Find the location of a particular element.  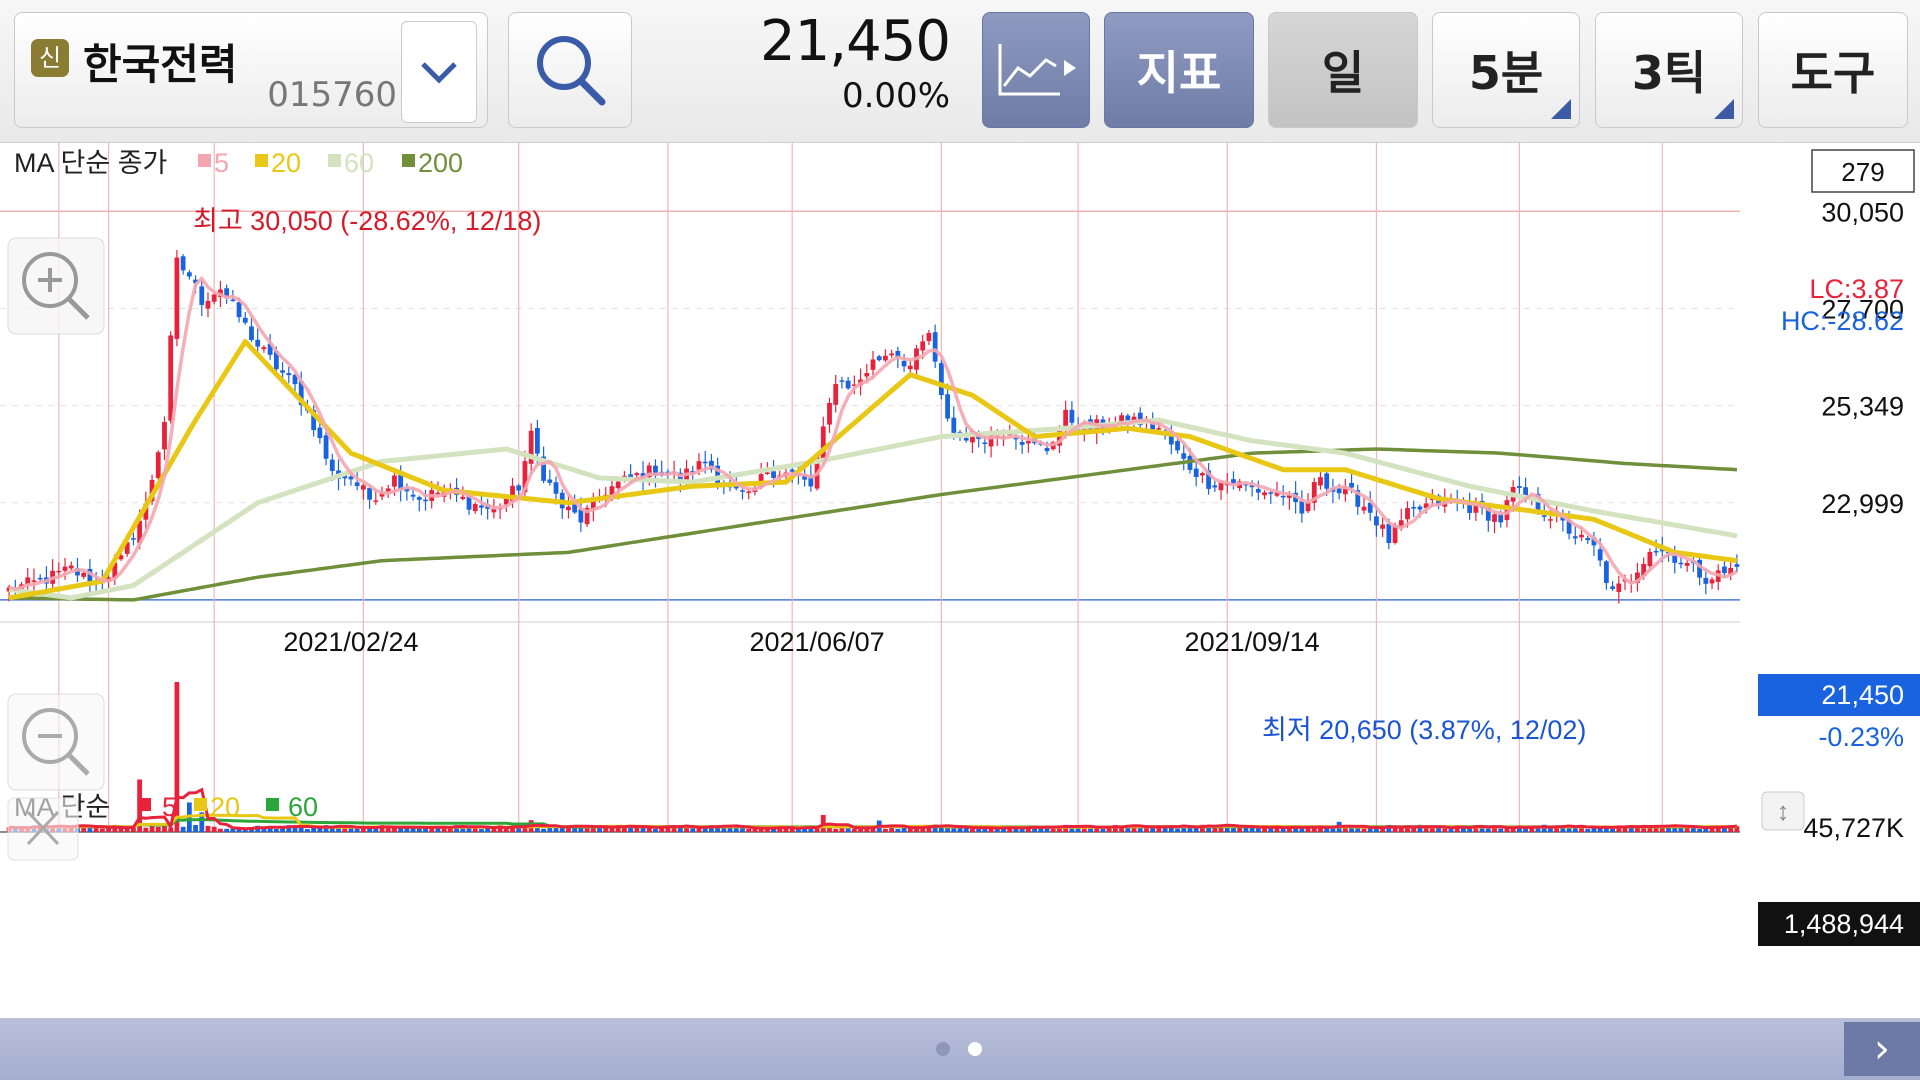

zoom-in-button is located at coordinates (56, 286).